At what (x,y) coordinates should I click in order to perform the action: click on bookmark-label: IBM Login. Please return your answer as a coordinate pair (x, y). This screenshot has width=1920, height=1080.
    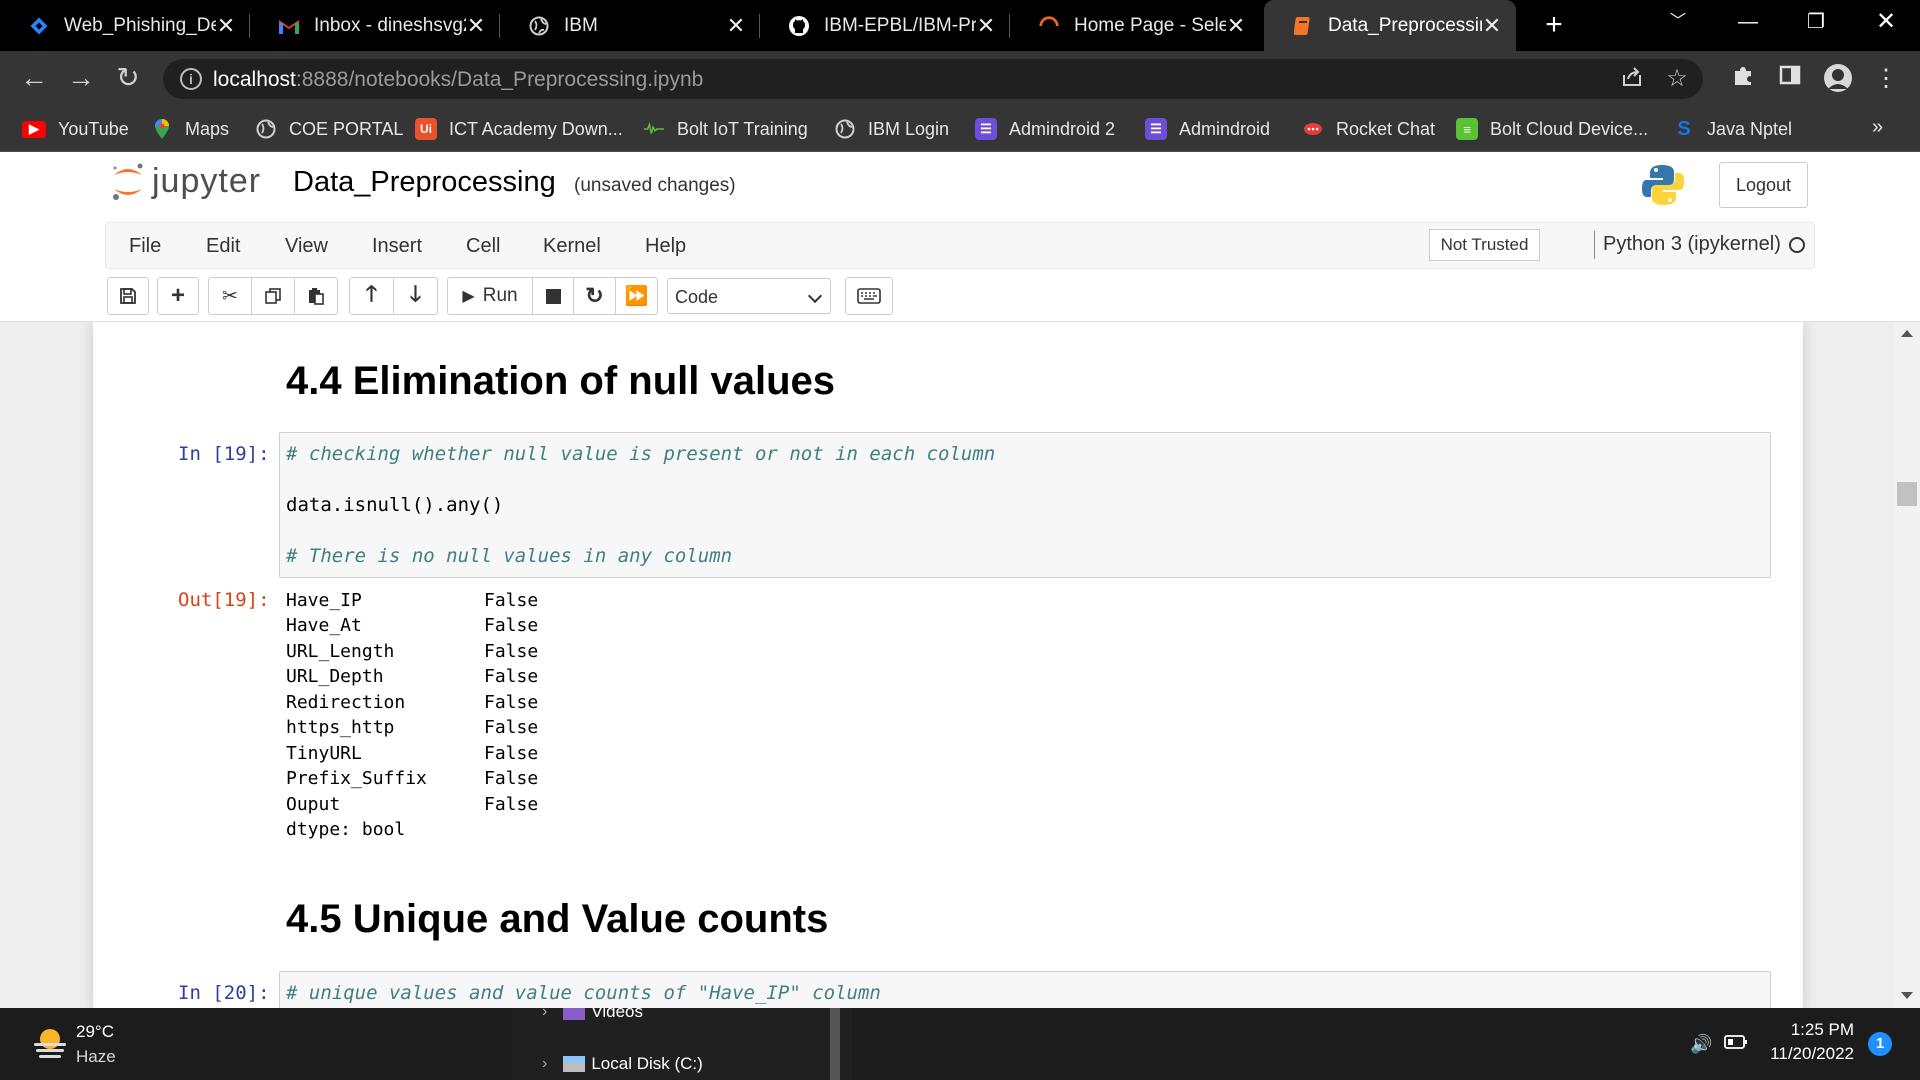
    Looking at the image, I should click on (909, 128).